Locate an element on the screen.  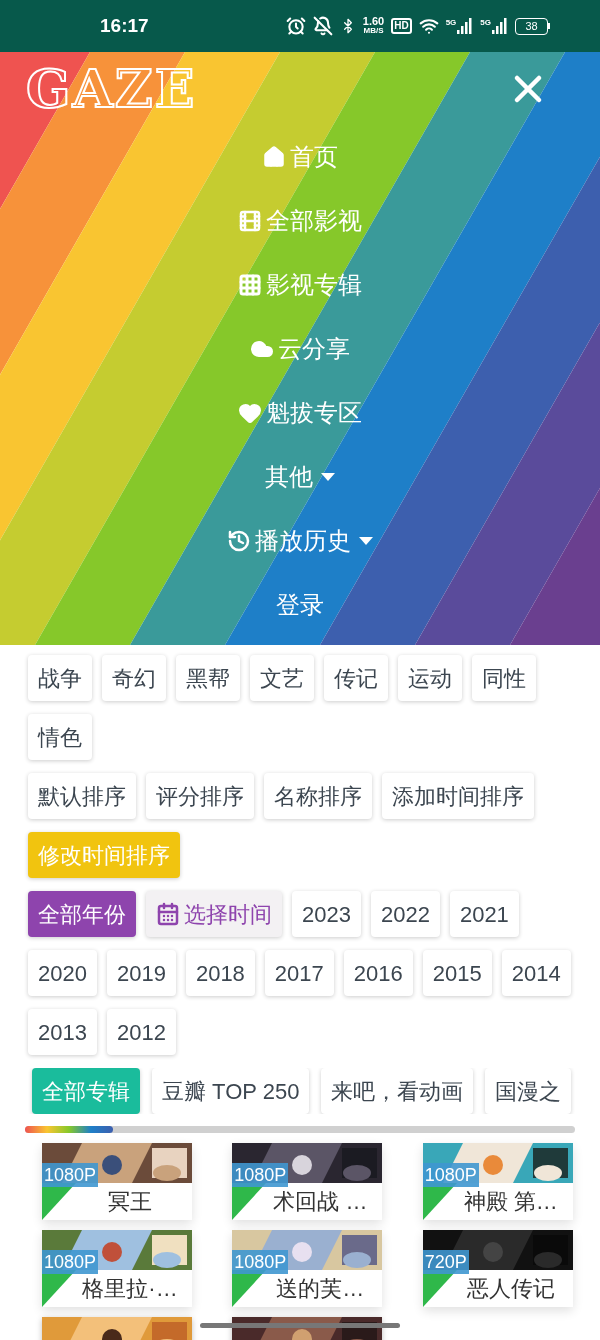
film-icon is located at coordinates (250, 221).